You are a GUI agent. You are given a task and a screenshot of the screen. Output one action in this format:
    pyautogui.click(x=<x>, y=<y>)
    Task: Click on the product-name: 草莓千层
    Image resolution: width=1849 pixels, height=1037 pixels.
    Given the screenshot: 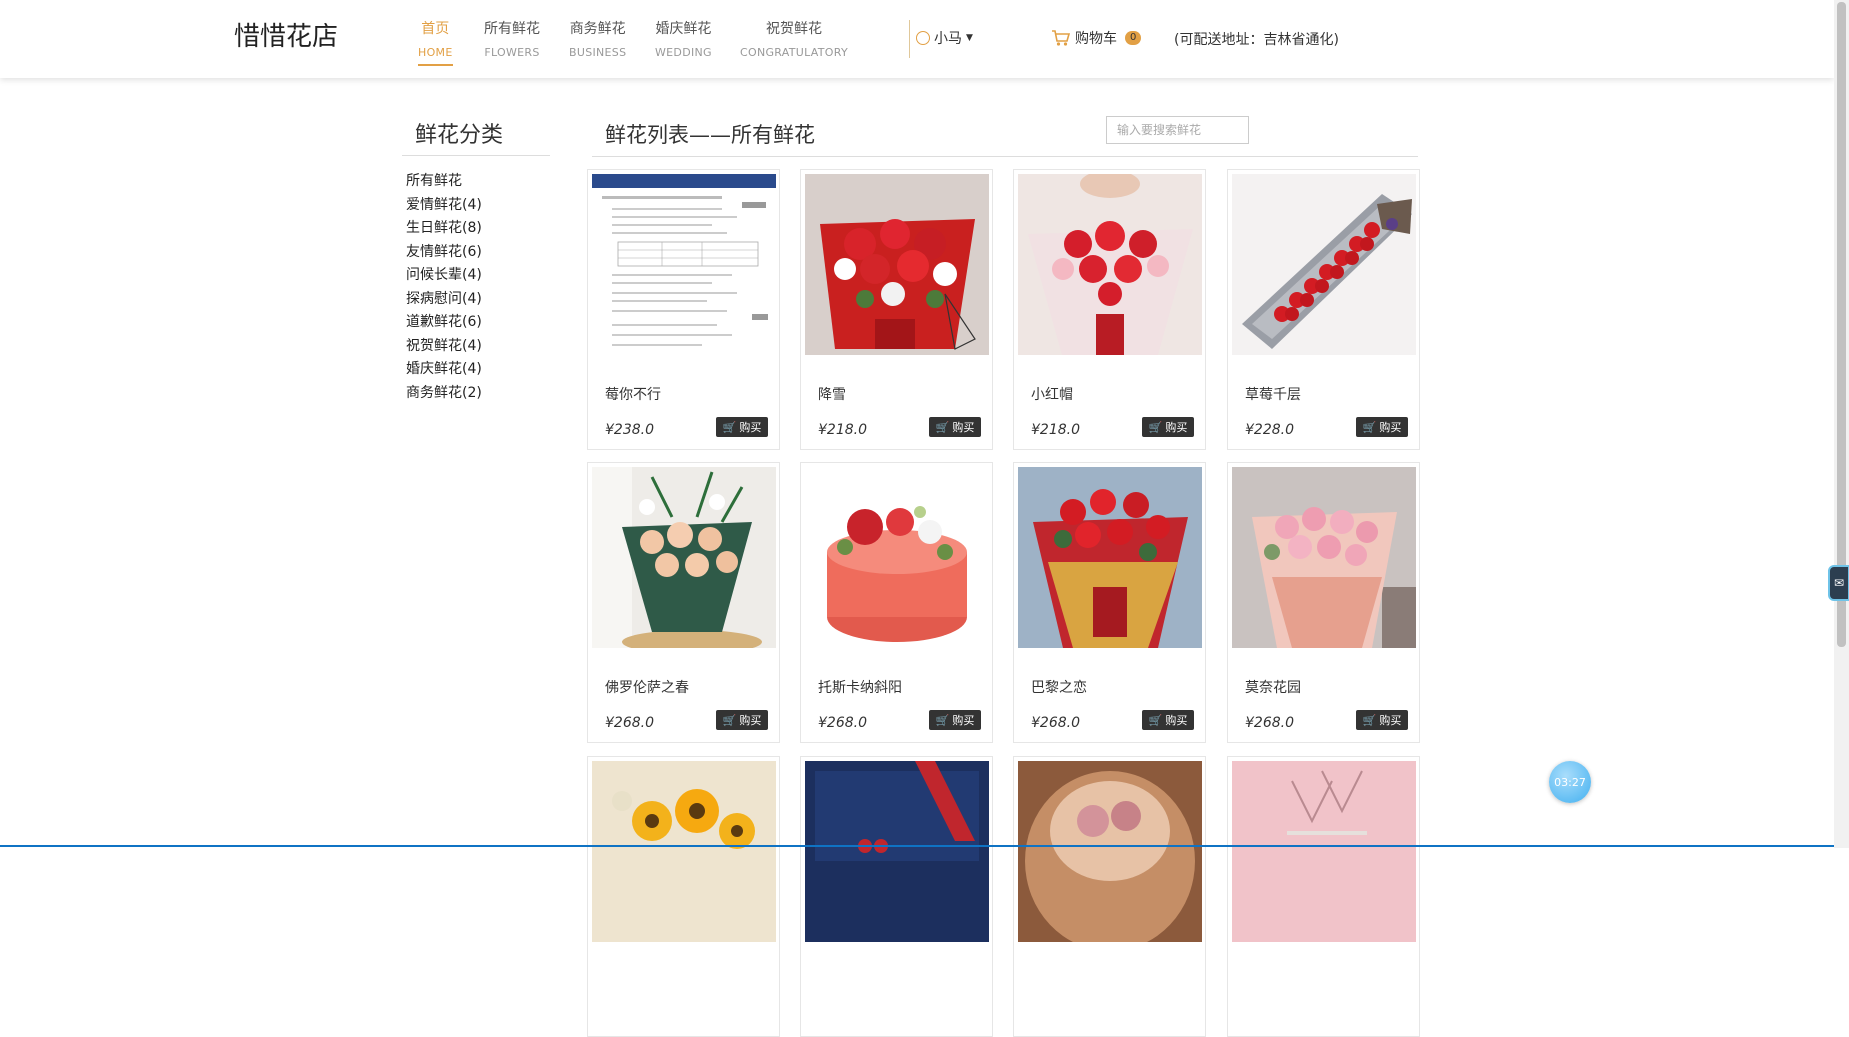 What is the action you would take?
    pyautogui.click(x=1273, y=394)
    